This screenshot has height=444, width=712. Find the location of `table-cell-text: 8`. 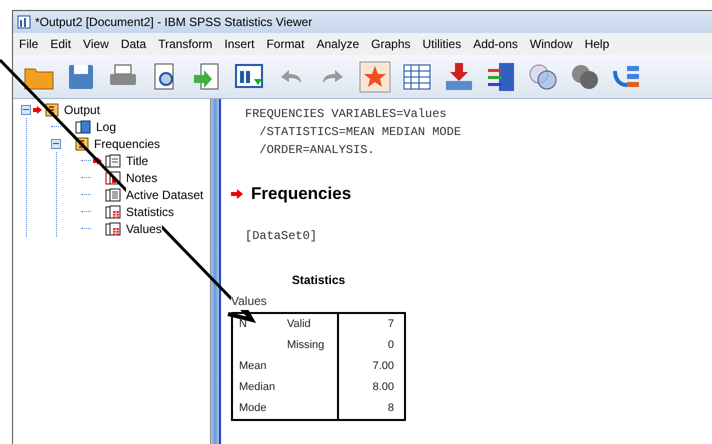

table-cell-text: 8 is located at coordinates (390, 408).